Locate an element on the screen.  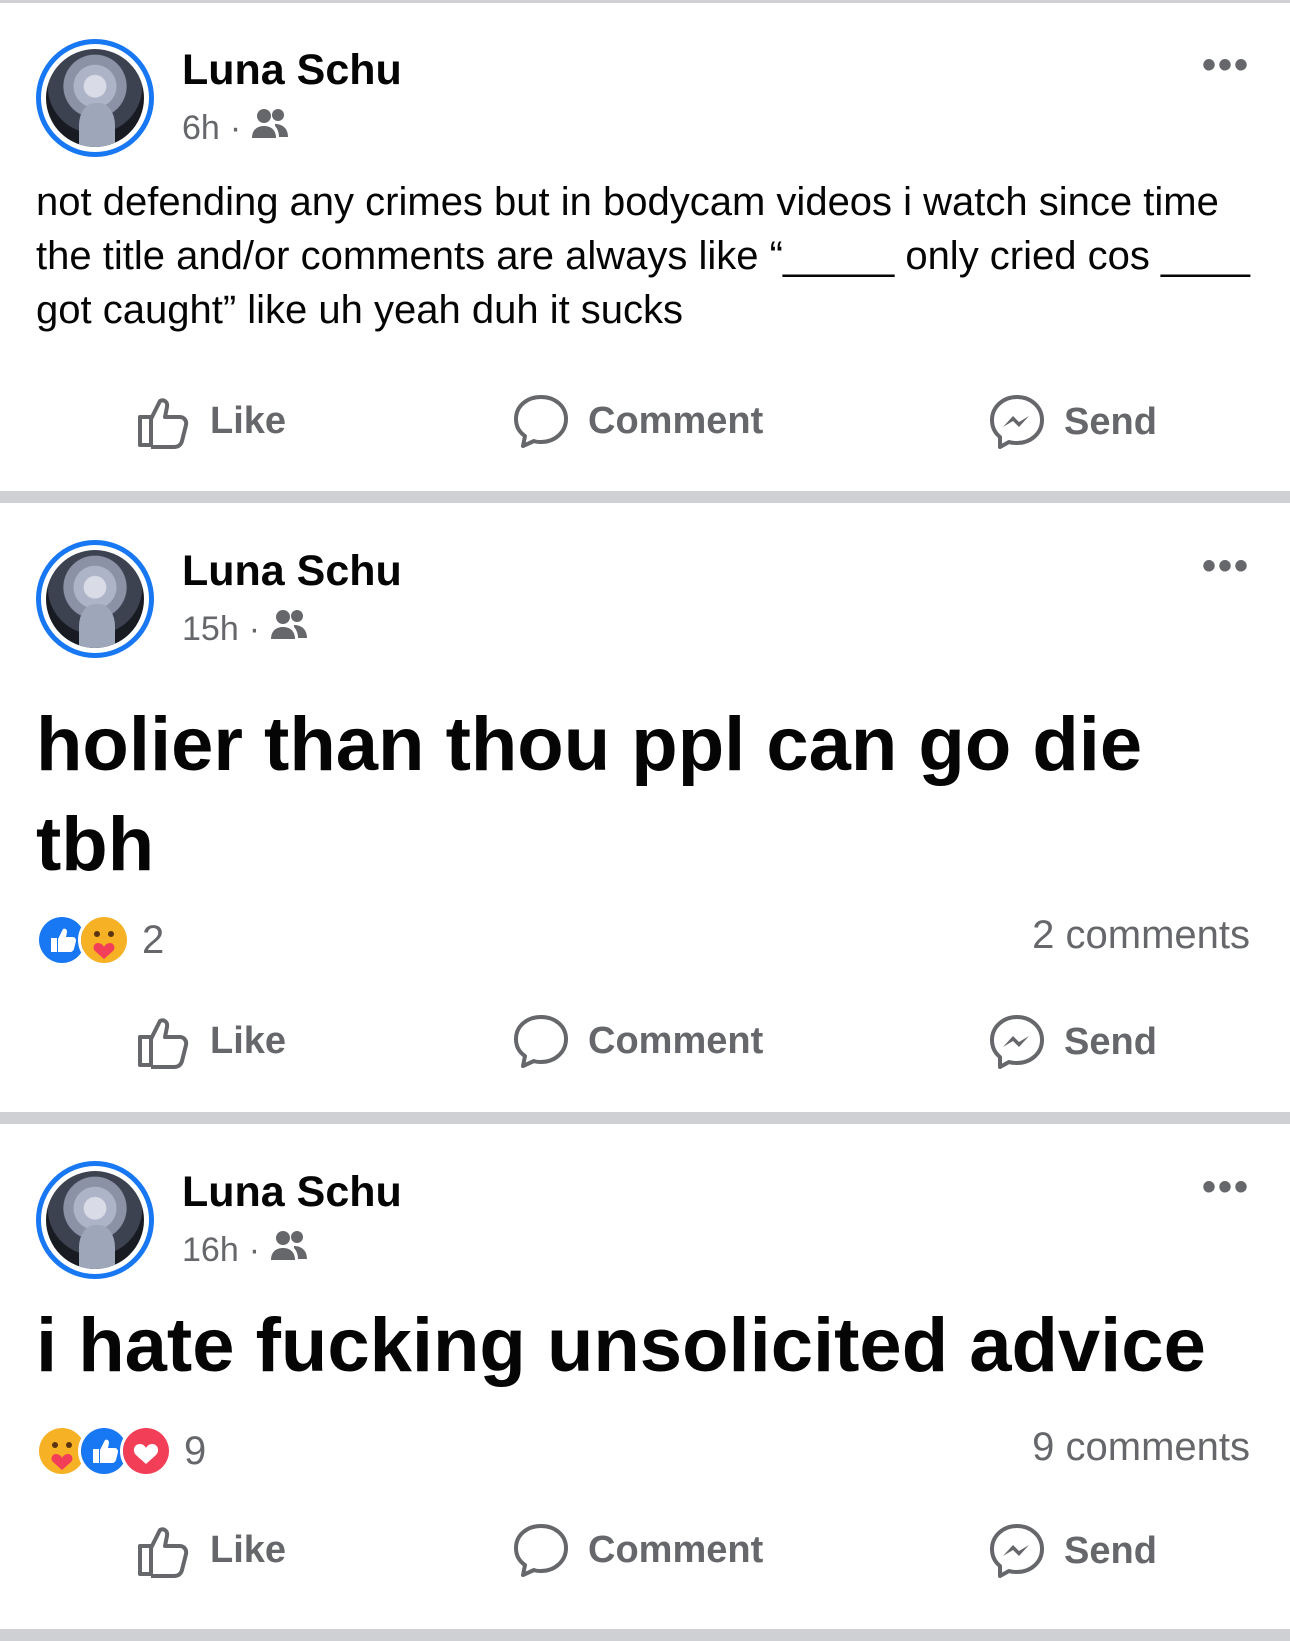
reaction-summary: 2 is located at coordinates (100, 940).